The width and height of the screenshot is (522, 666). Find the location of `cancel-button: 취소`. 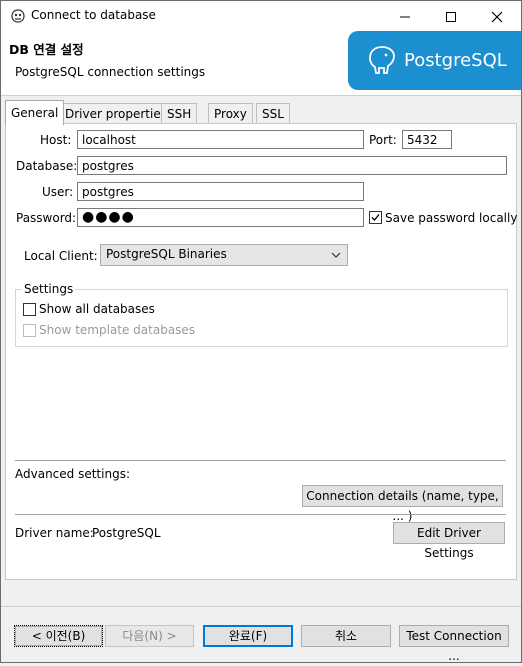

cancel-button: 취소 is located at coordinates (346, 636).